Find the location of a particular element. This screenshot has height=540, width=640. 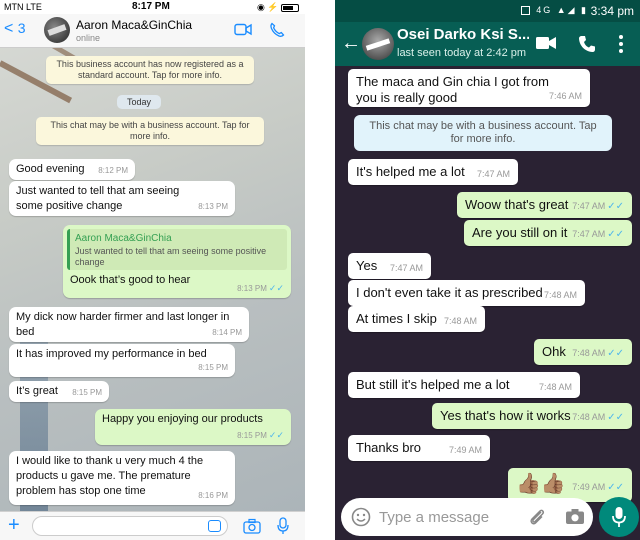

message-time: 7:46 AM is located at coordinates (565, 96).